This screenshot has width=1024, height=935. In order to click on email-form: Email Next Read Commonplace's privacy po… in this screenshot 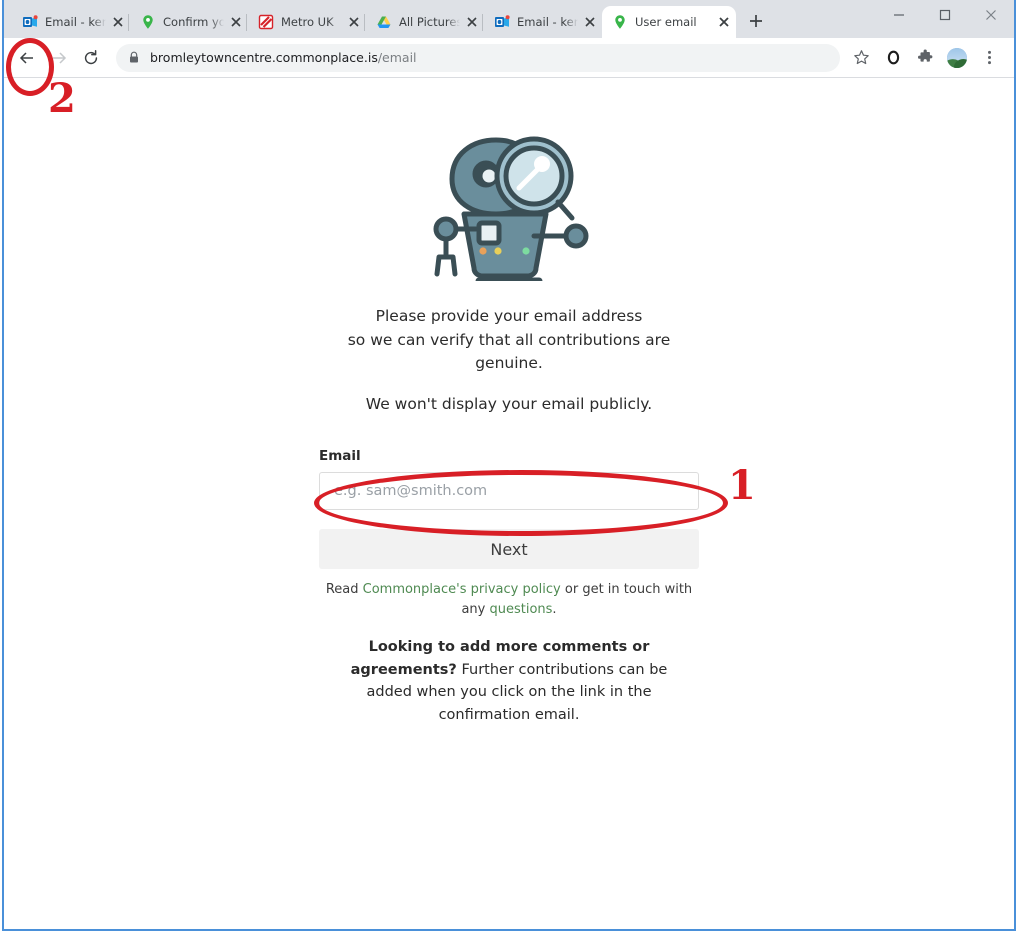, I will do `click(509, 533)`.